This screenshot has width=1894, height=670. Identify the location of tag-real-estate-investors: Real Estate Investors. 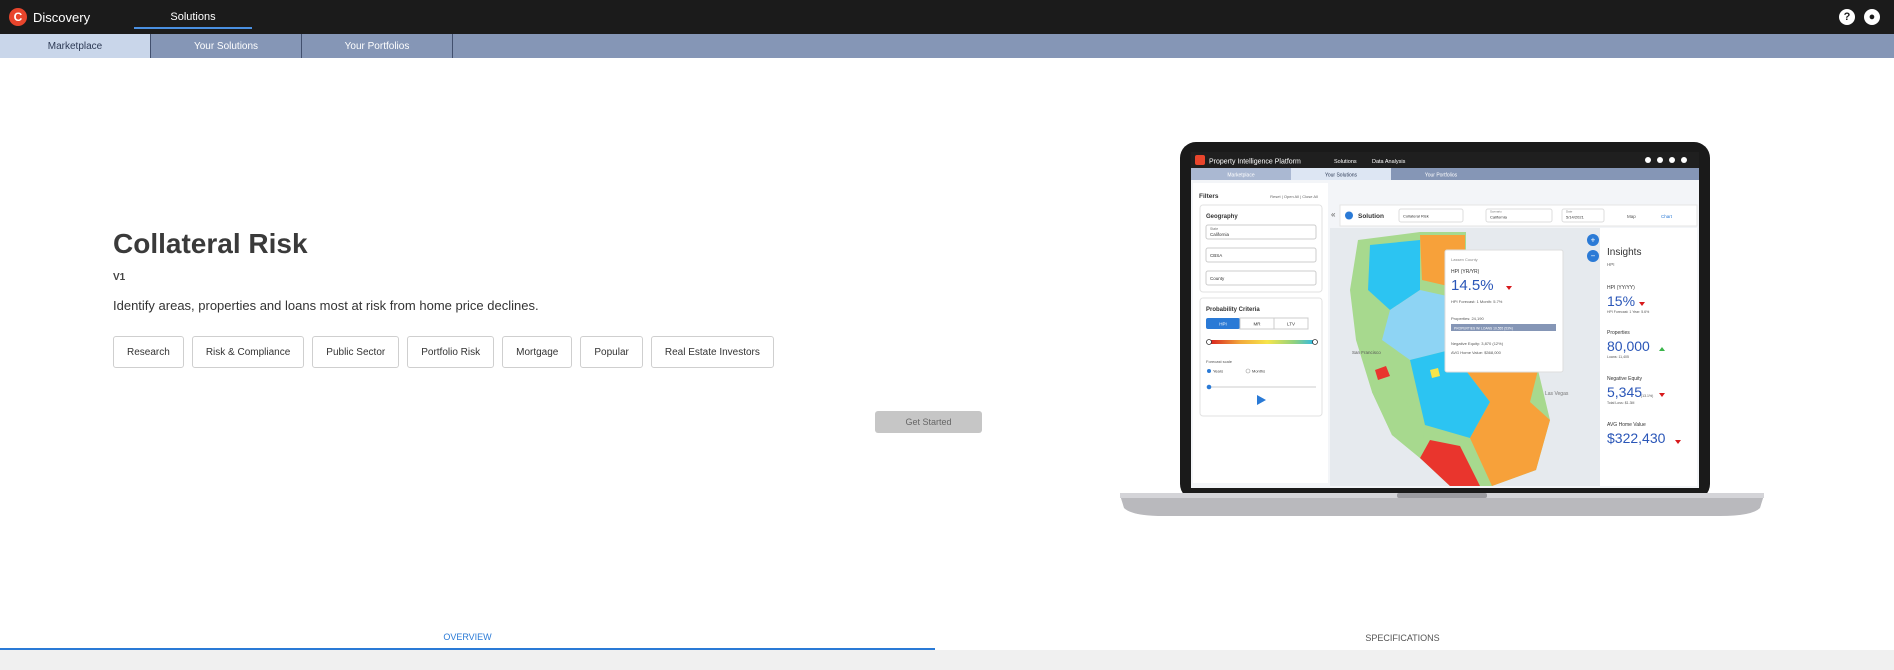
(712, 352).